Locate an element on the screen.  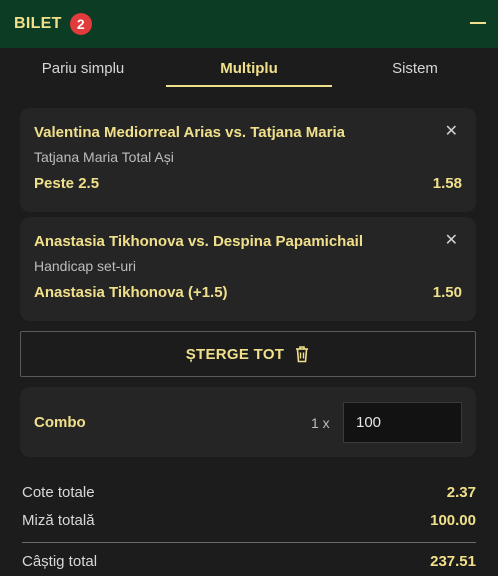
tab-multiplu: Multiplu is located at coordinates (249, 69).